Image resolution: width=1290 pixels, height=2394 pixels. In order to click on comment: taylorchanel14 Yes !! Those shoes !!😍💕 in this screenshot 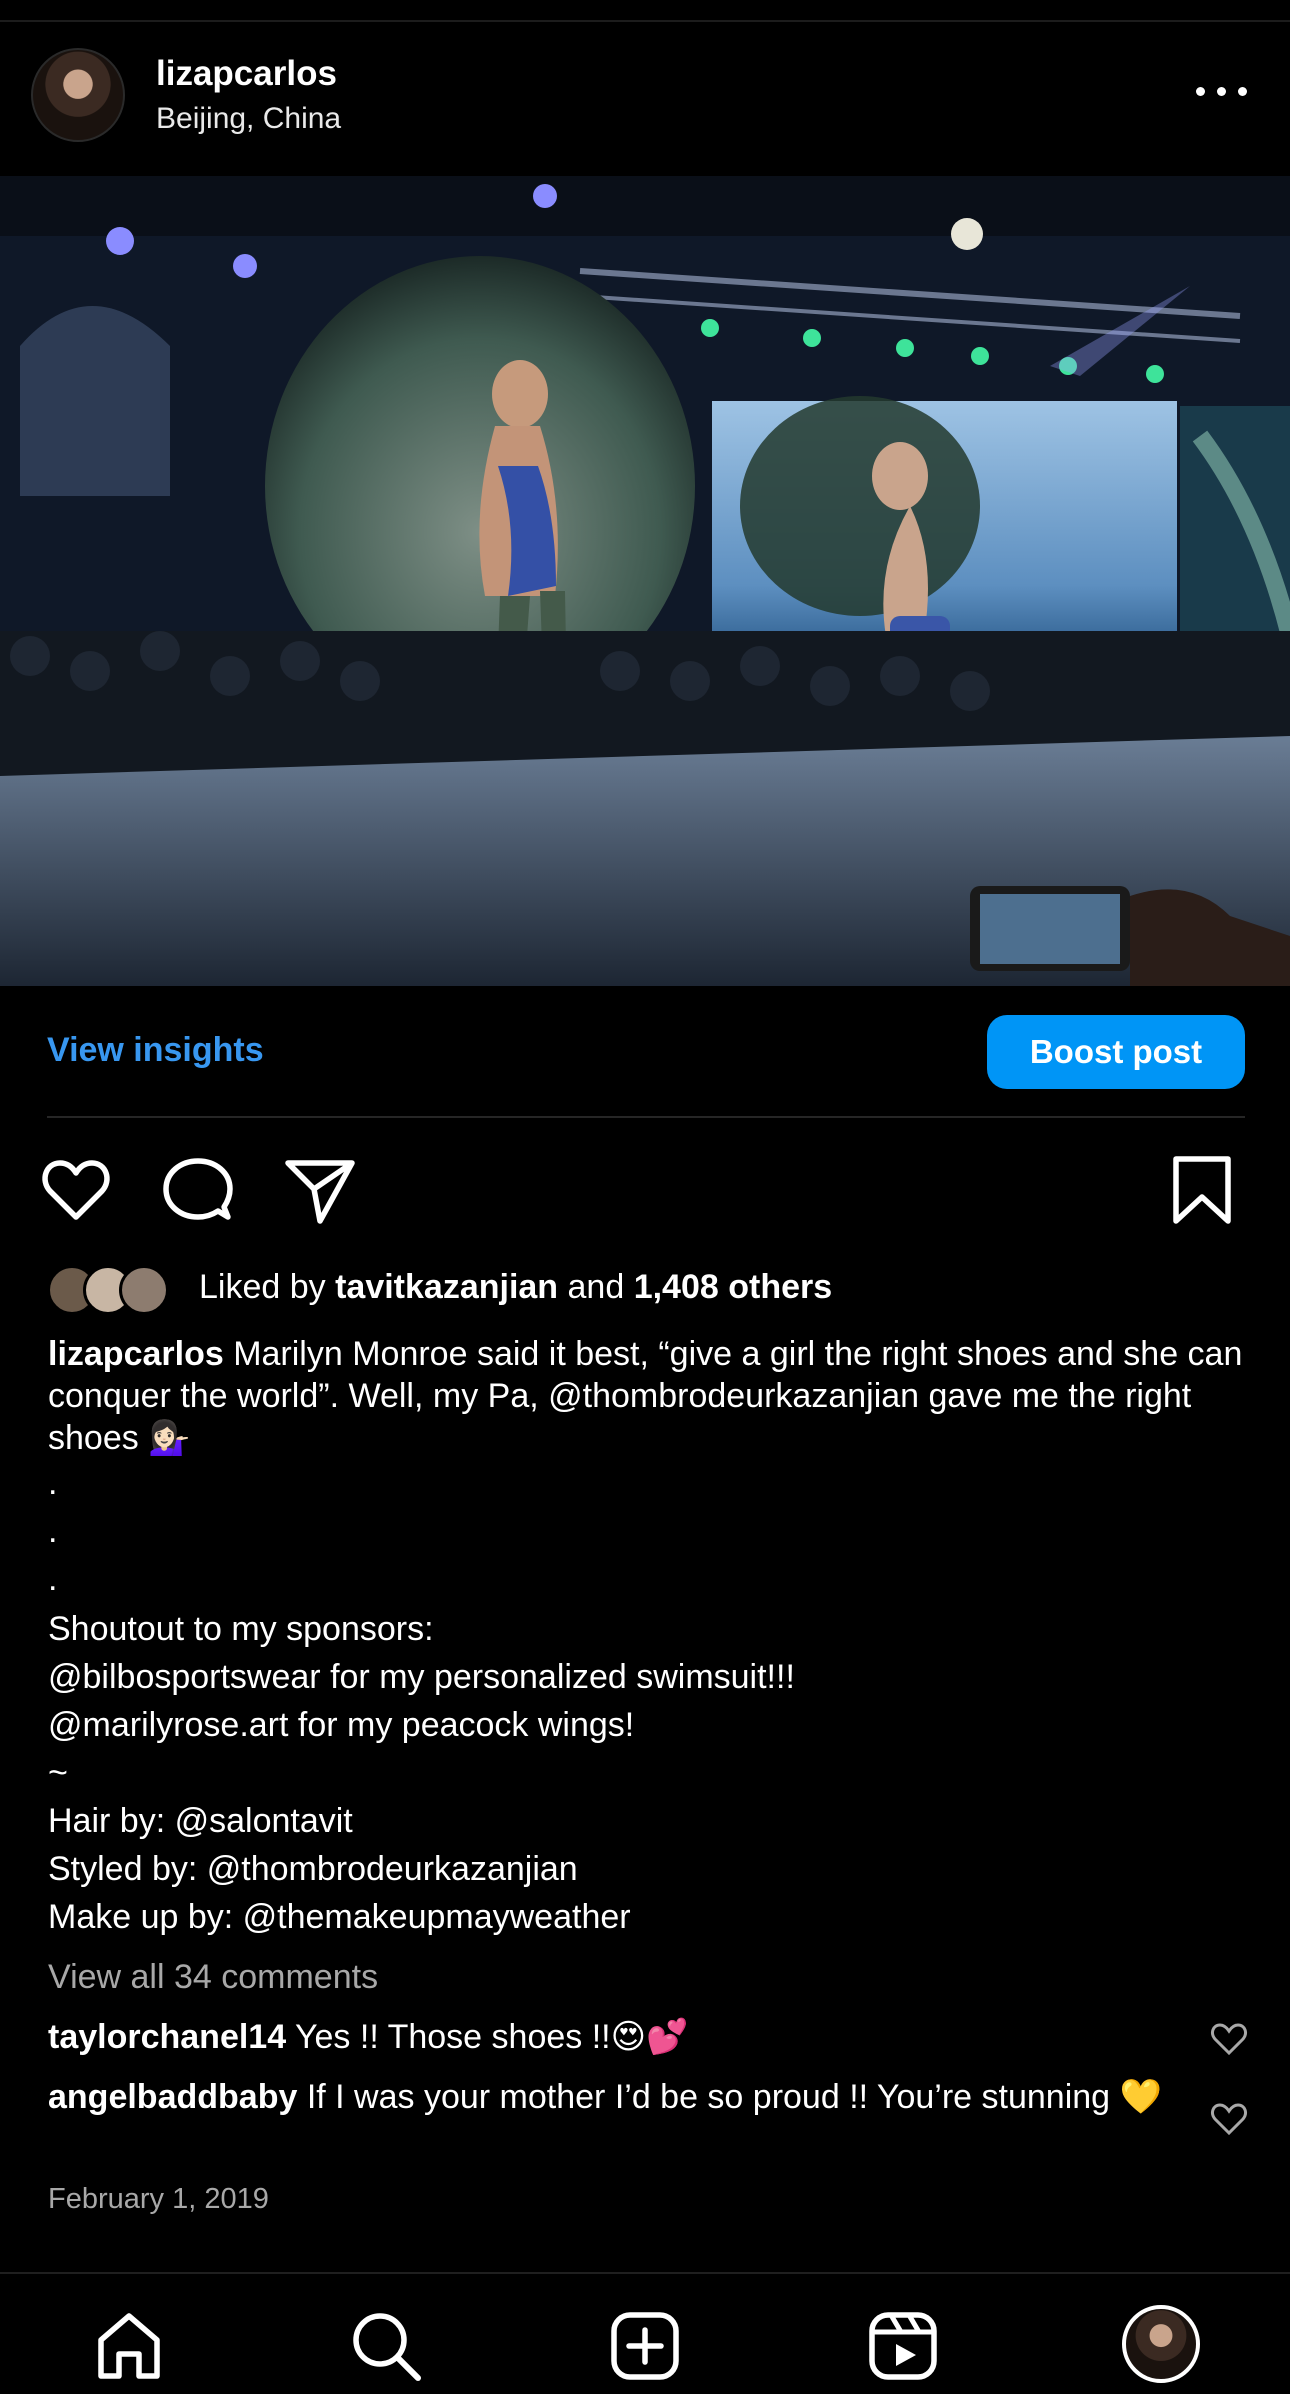, I will do `click(613, 2037)`.